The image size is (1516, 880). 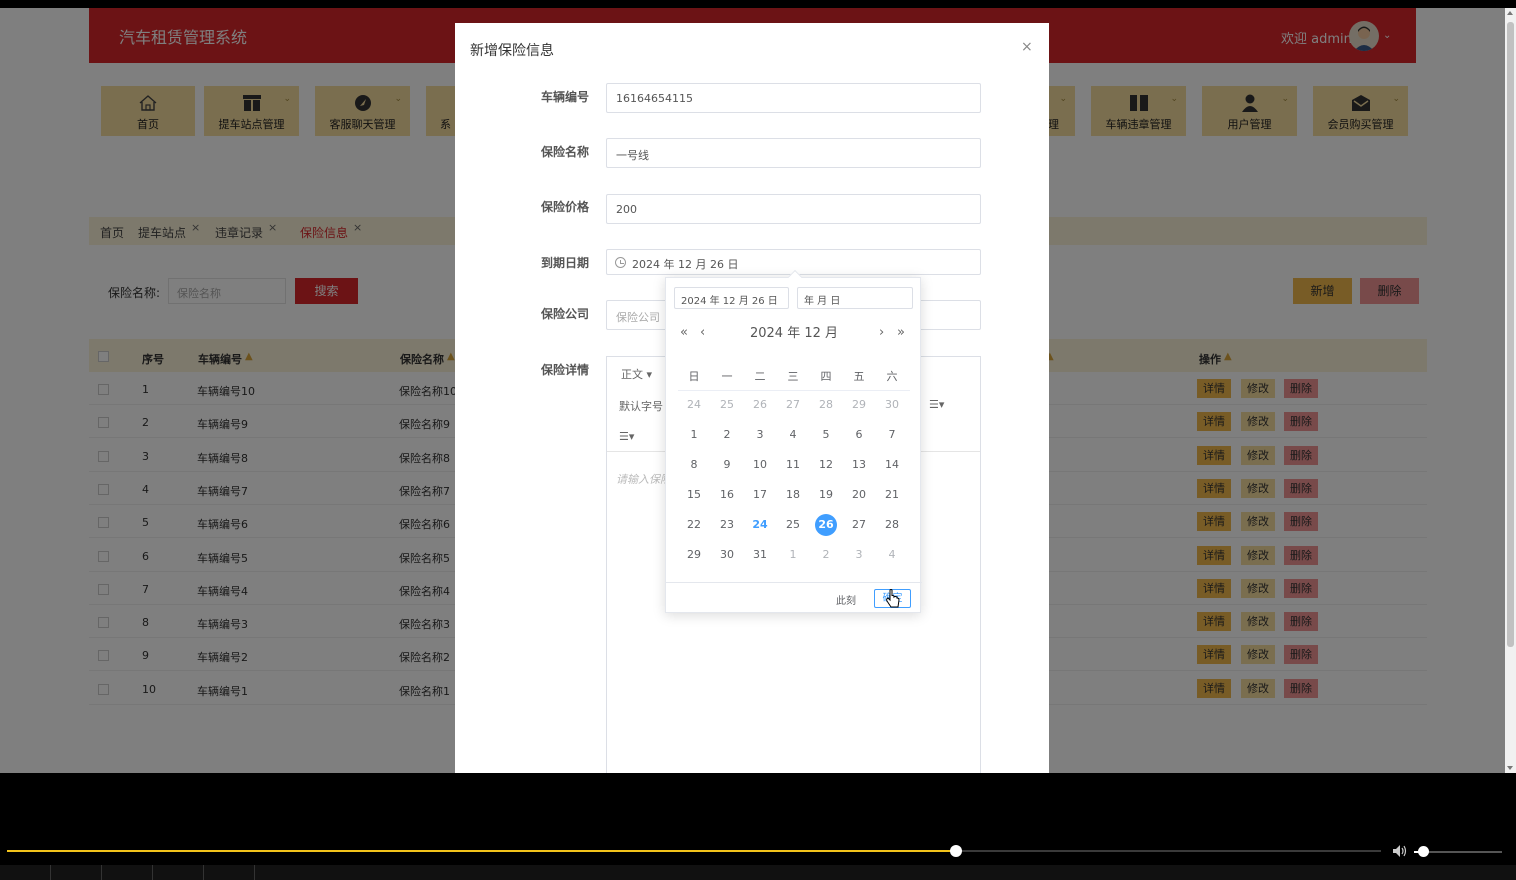 What do you see at coordinates (564, 314) in the screenshot?
I see `company-label: 保险公司` at bounding box center [564, 314].